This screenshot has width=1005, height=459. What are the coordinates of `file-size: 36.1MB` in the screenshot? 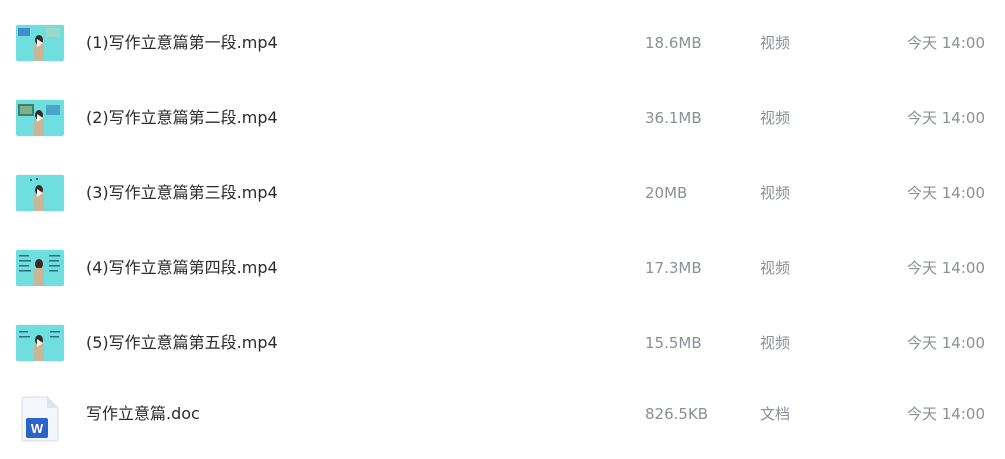 It's located at (673, 118).